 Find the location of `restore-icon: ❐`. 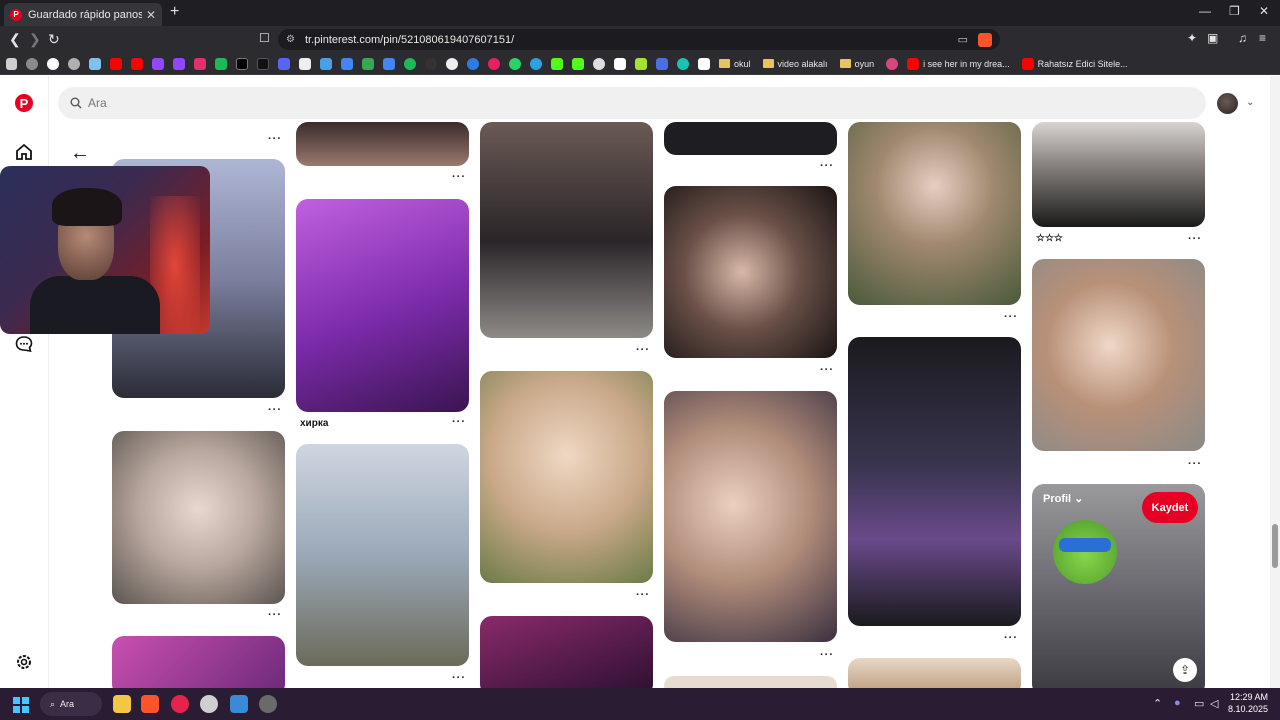

restore-icon: ❐ is located at coordinates (1234, 11).